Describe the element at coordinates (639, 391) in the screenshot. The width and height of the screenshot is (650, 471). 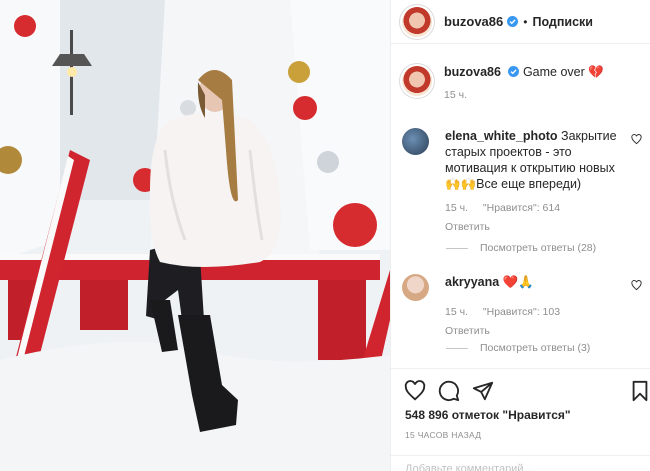
I see `bookmark-icon` at that location.